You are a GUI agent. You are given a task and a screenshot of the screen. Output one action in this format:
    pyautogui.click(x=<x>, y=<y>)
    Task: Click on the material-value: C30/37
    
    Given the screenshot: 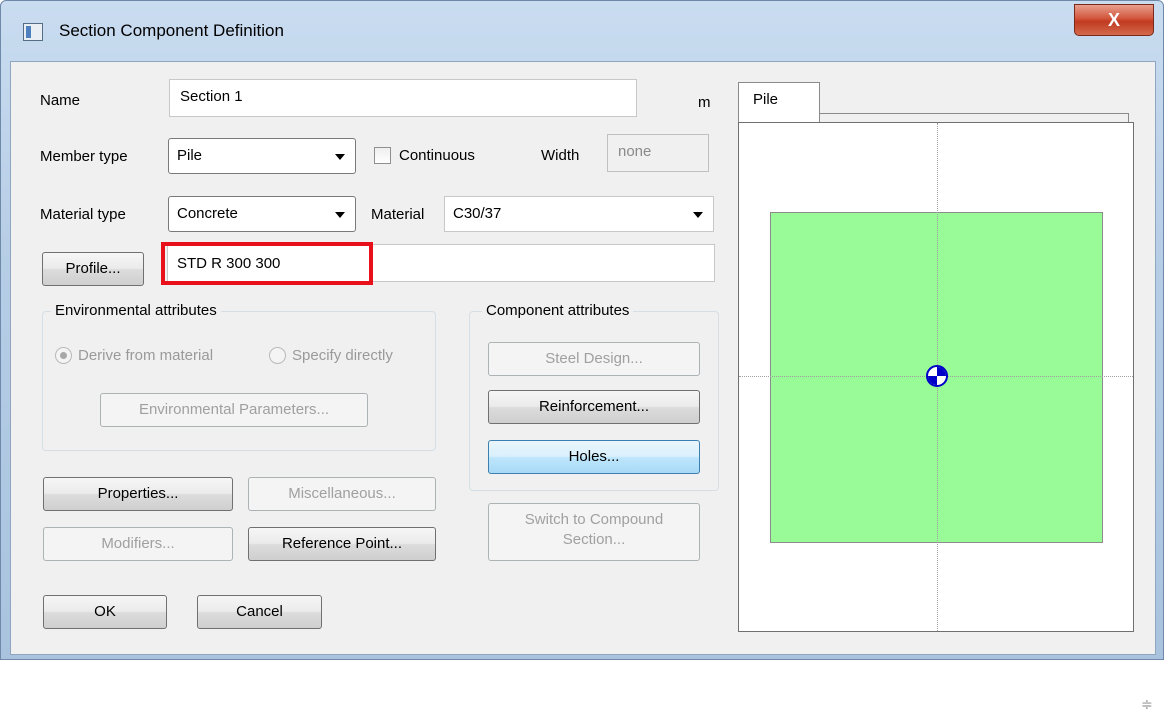 What is the action you would take?
    pyautogui.click(x=477, y=213)
    